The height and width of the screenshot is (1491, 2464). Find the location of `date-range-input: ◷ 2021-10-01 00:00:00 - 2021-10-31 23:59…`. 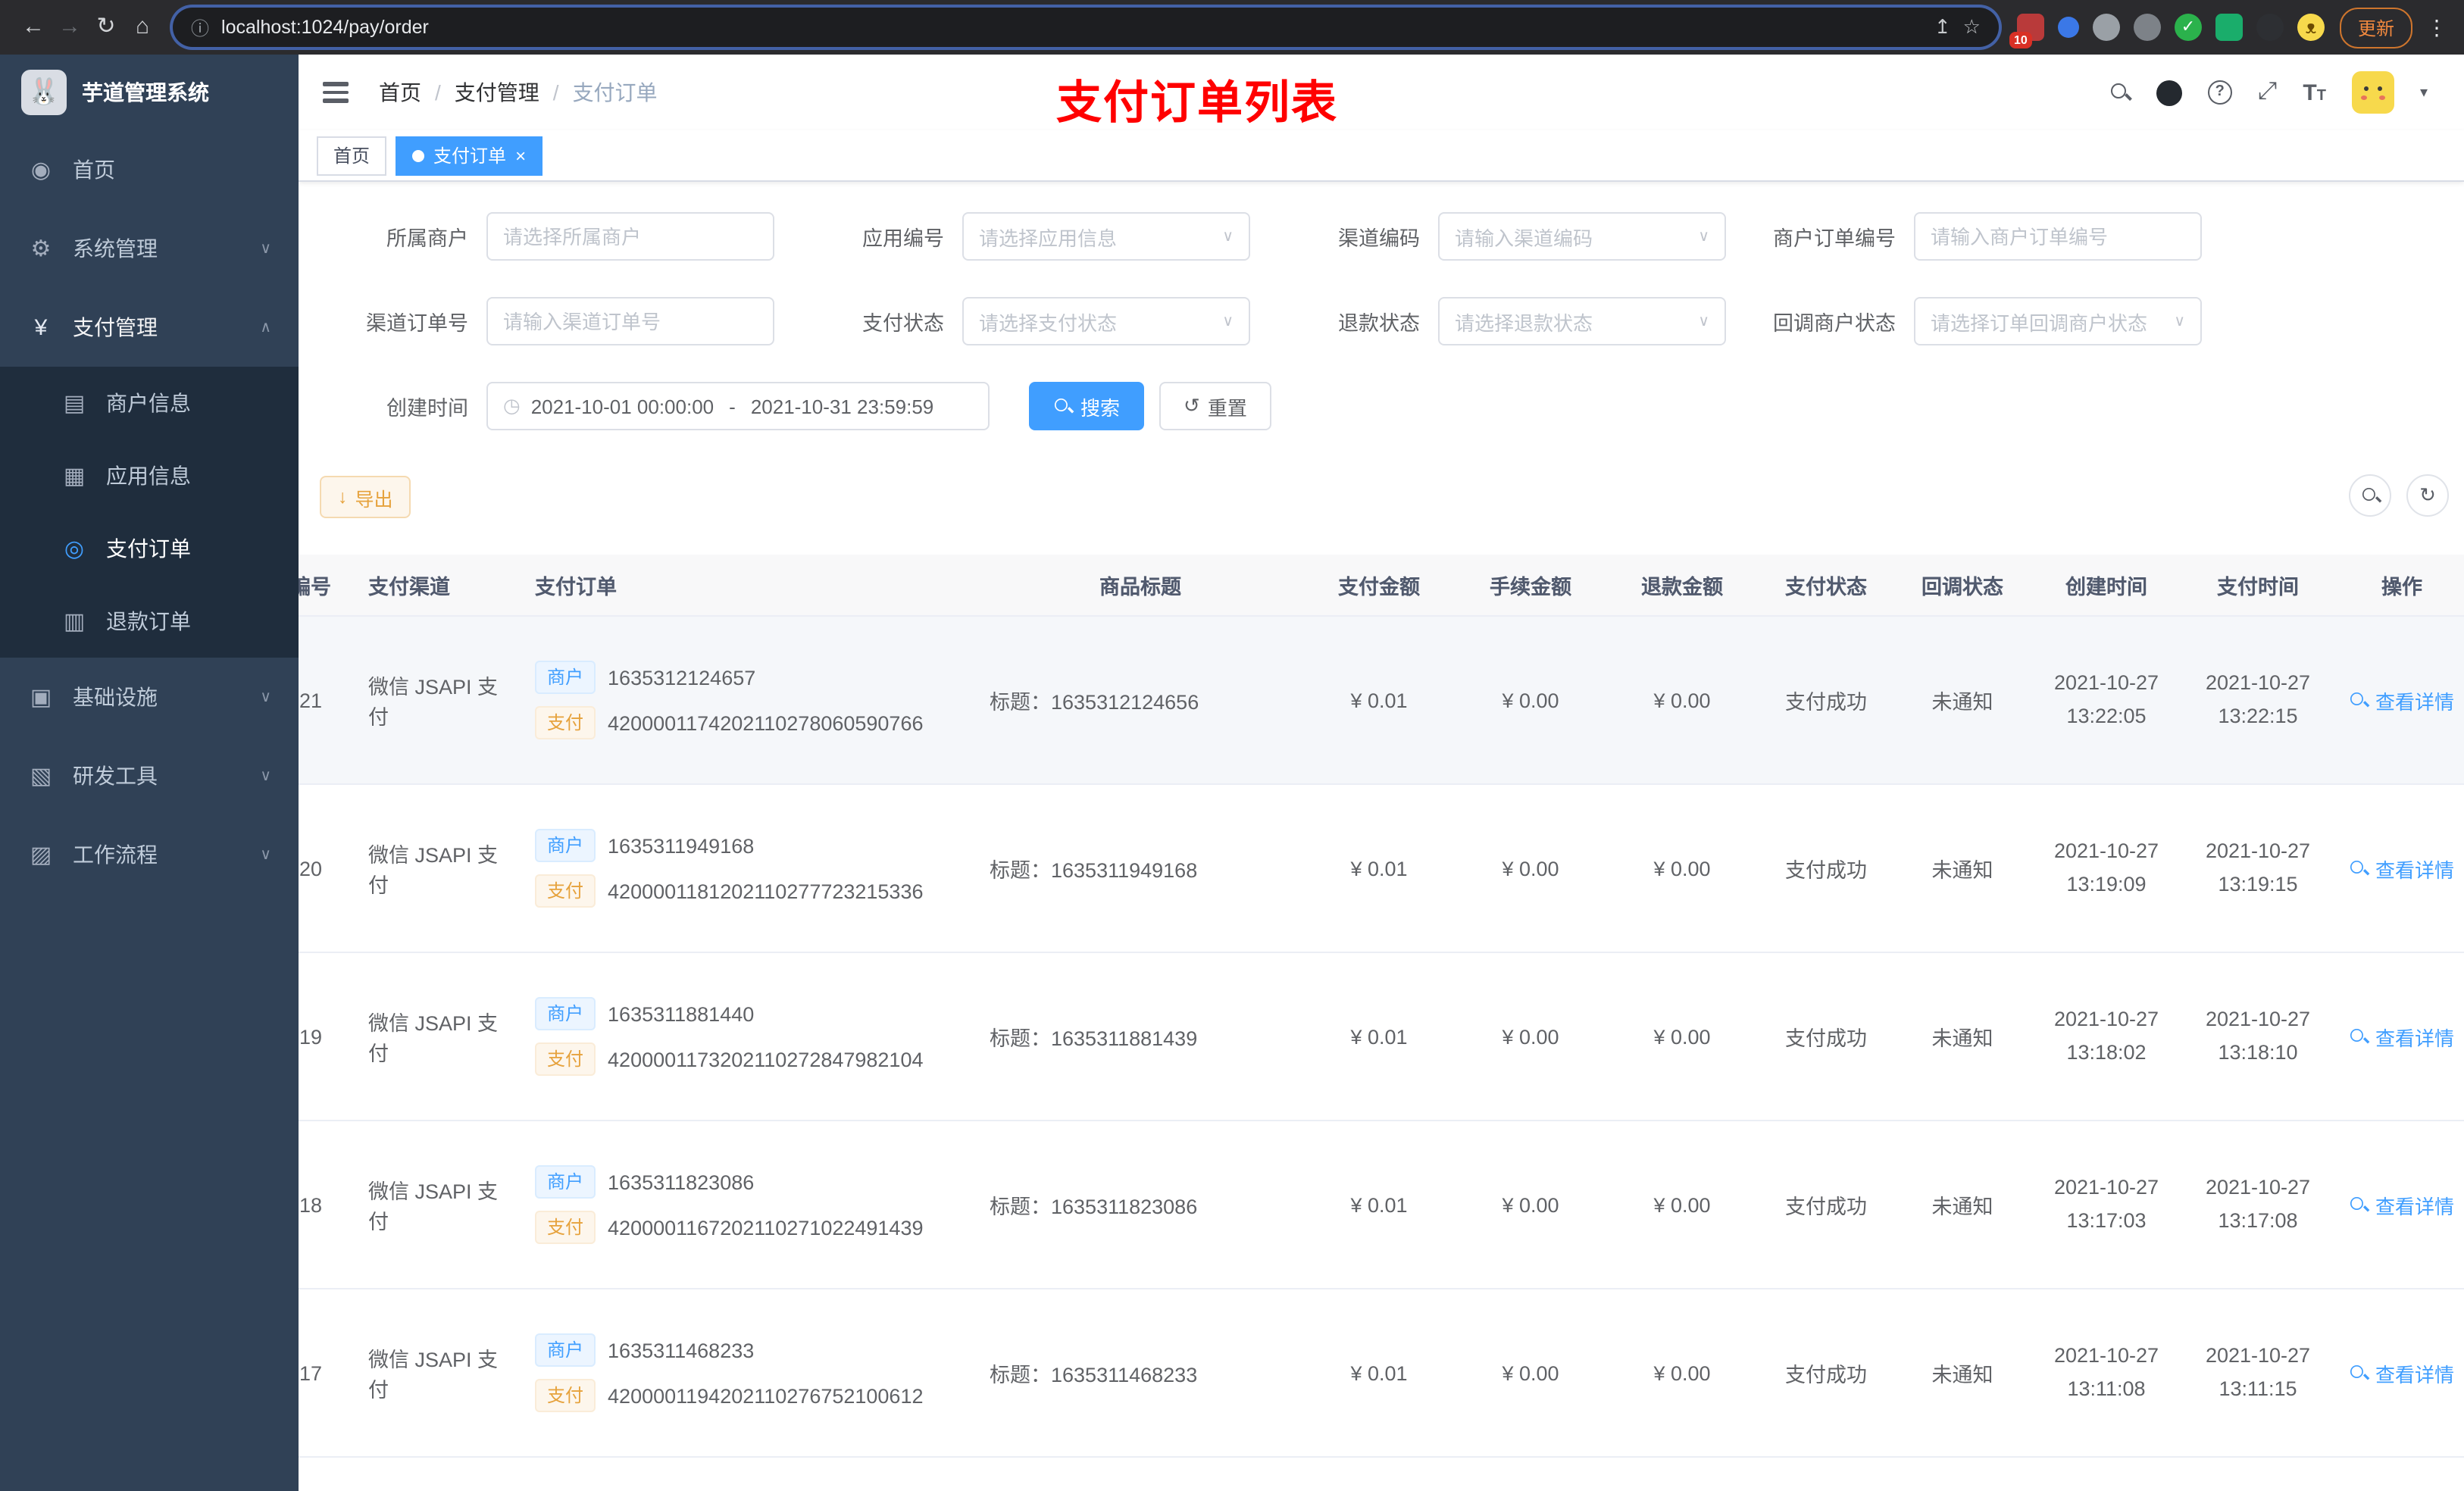

date-range-input: ◷ 2021-10-01 00:00:00 - 2021-10-31 23:59… is located at coordinates (738, 406).